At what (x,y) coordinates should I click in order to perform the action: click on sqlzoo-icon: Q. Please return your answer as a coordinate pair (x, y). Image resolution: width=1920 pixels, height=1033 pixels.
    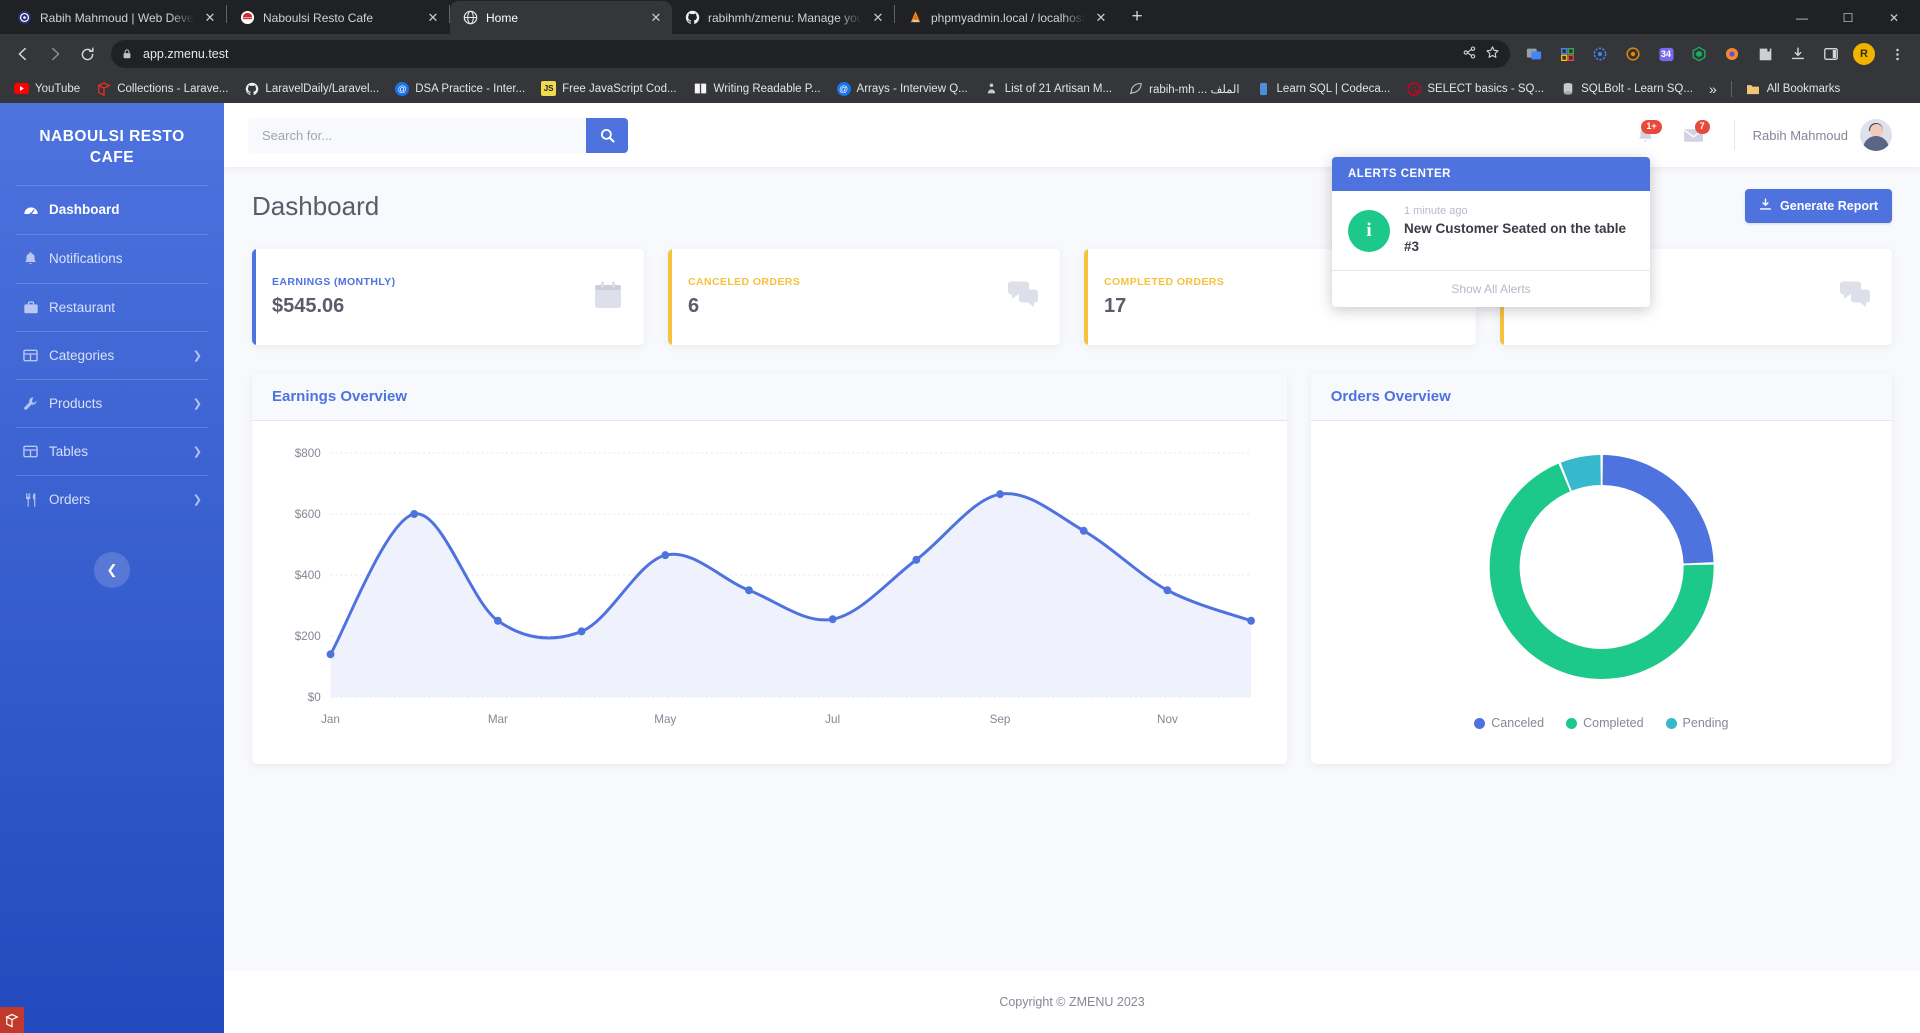
    Looking at the image, I should click on (1413, 88).